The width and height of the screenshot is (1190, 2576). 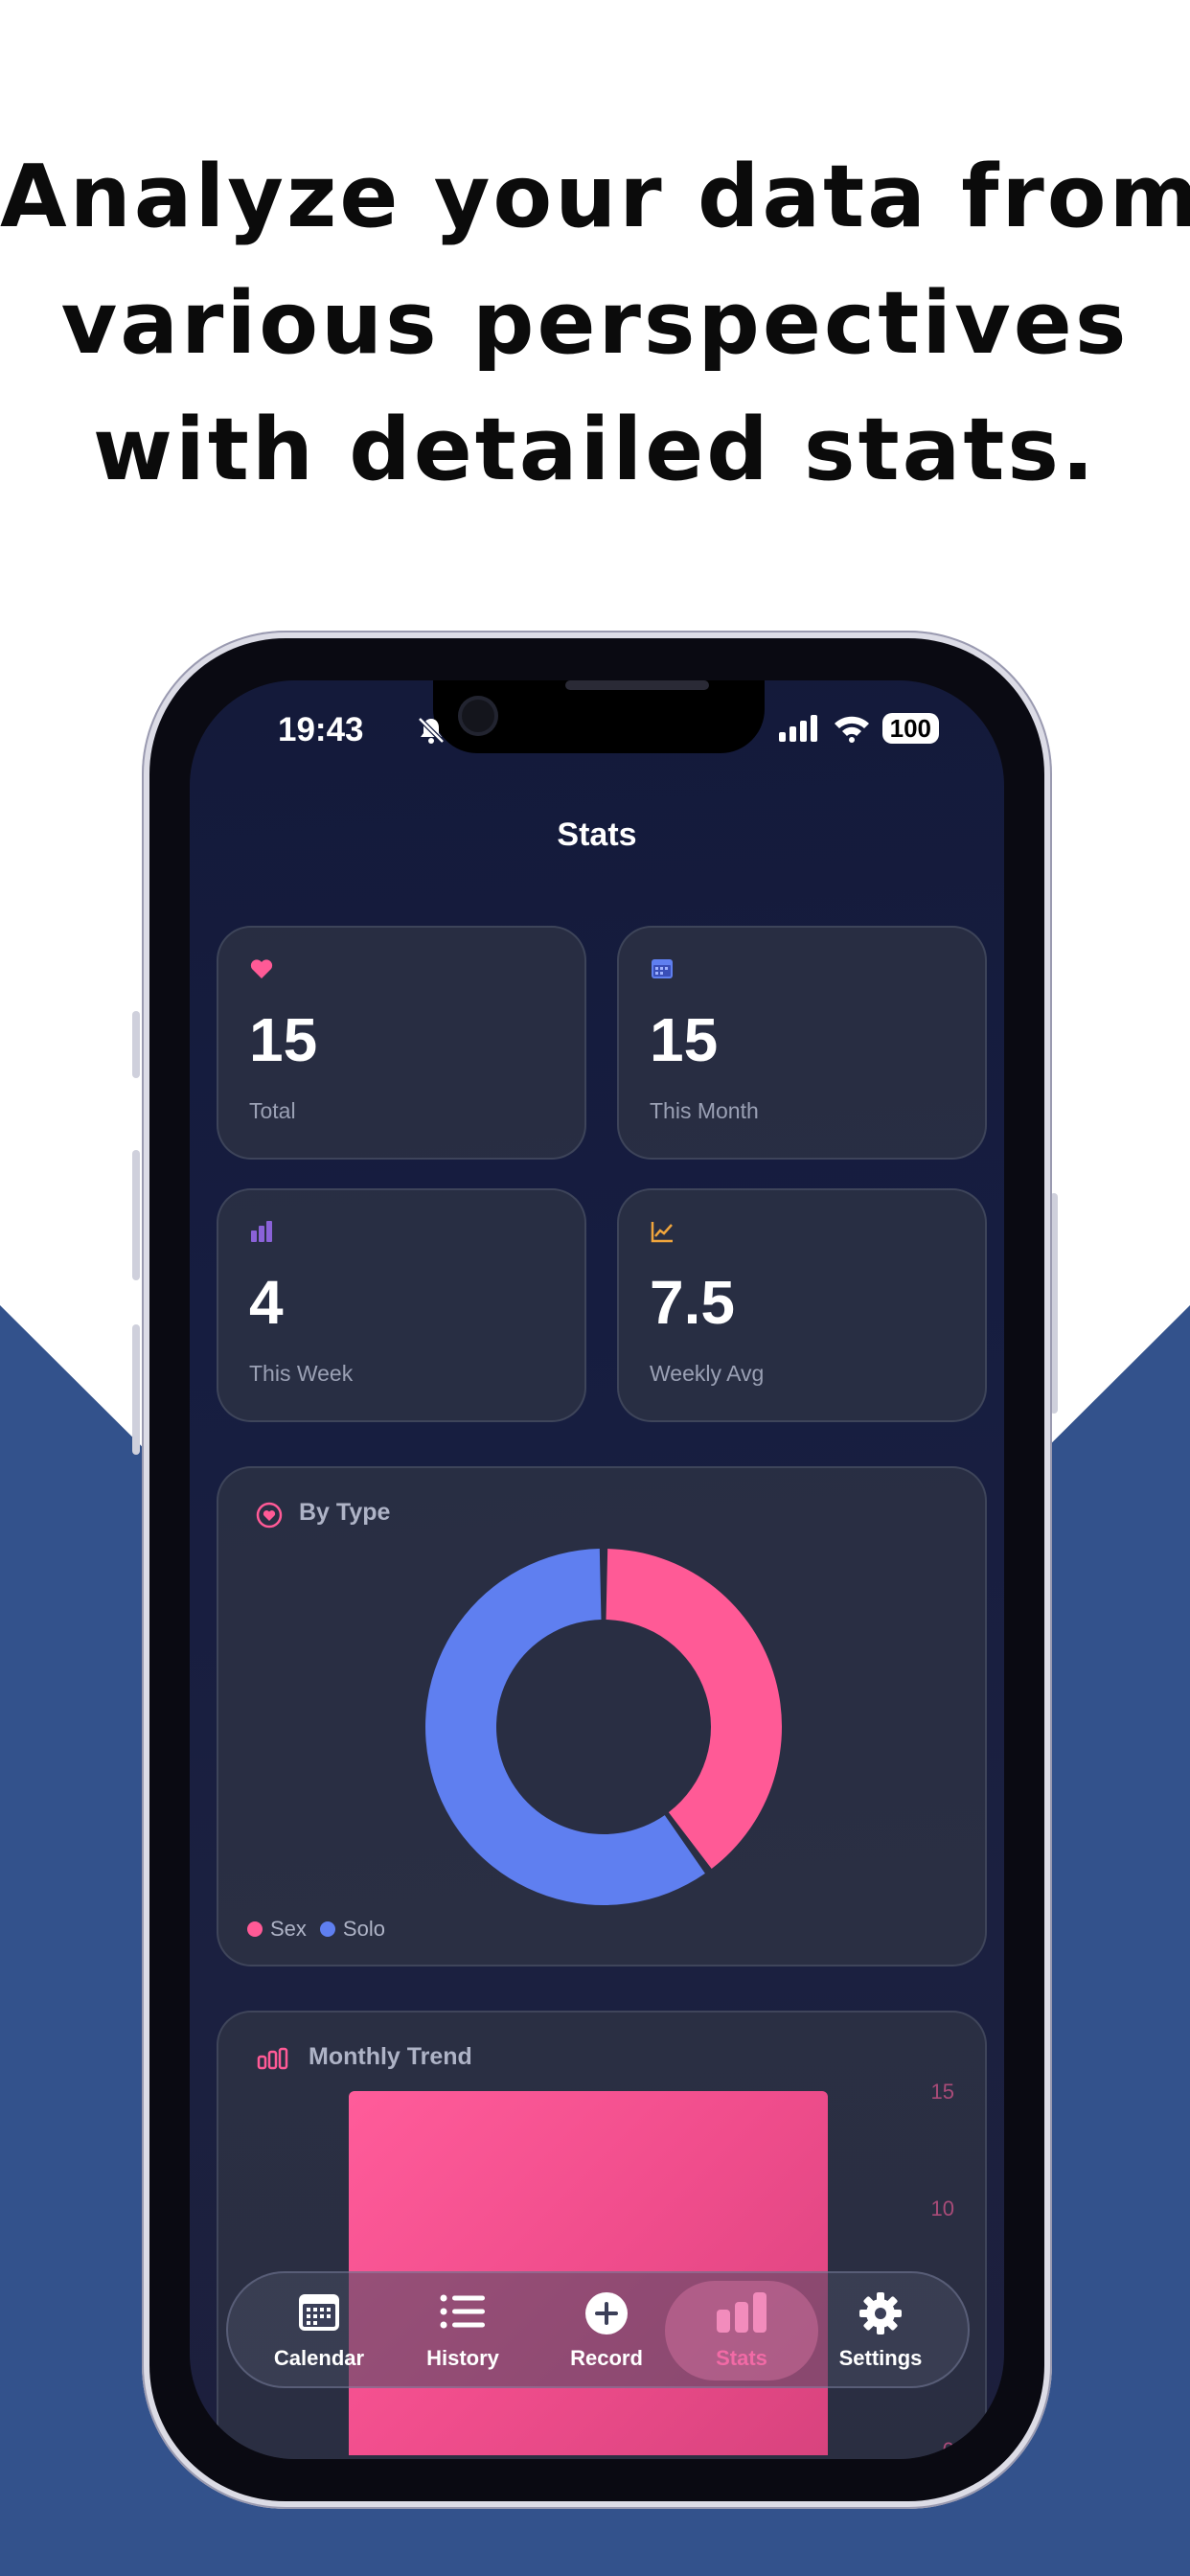 I want to click on y-tick-15: 15, so click(x=942, y=2092).